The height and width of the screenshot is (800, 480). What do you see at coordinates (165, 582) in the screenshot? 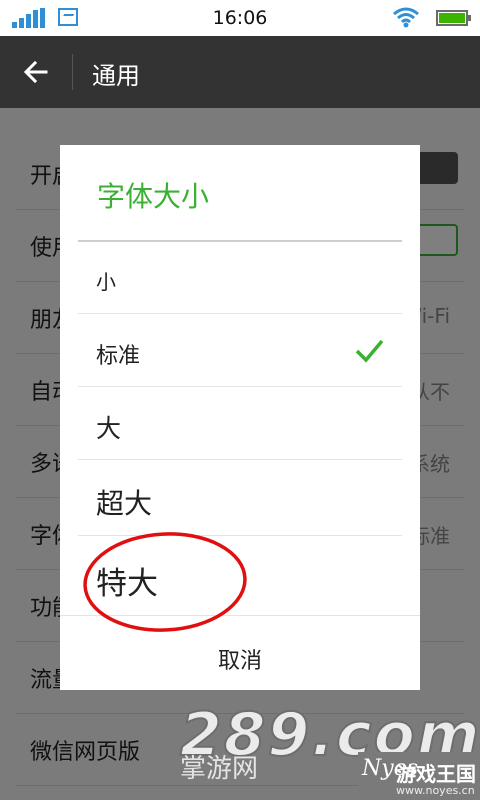
I see `red-circle-annotation` at bounding box center [165, 582].